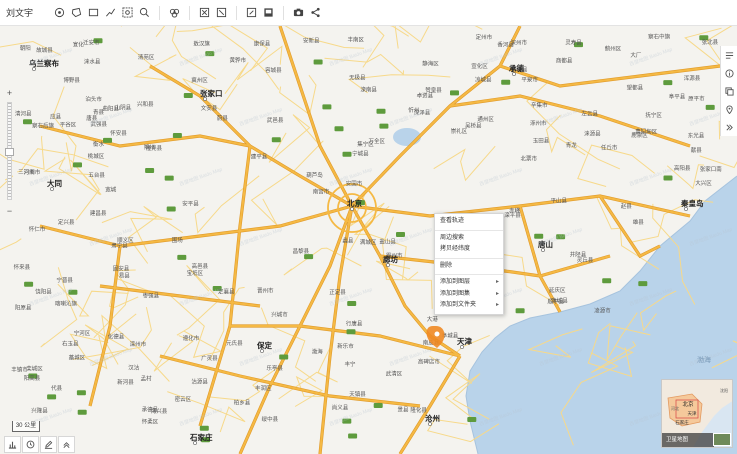  I want to click on county-label: 新乐市, so click(345, 346).